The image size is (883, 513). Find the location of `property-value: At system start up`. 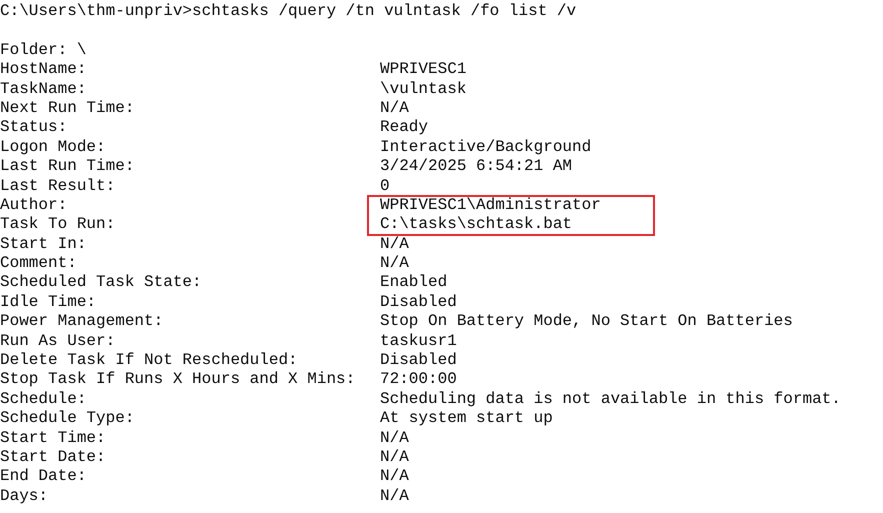

property-value: At system start up is located at coordinates (467, 419).